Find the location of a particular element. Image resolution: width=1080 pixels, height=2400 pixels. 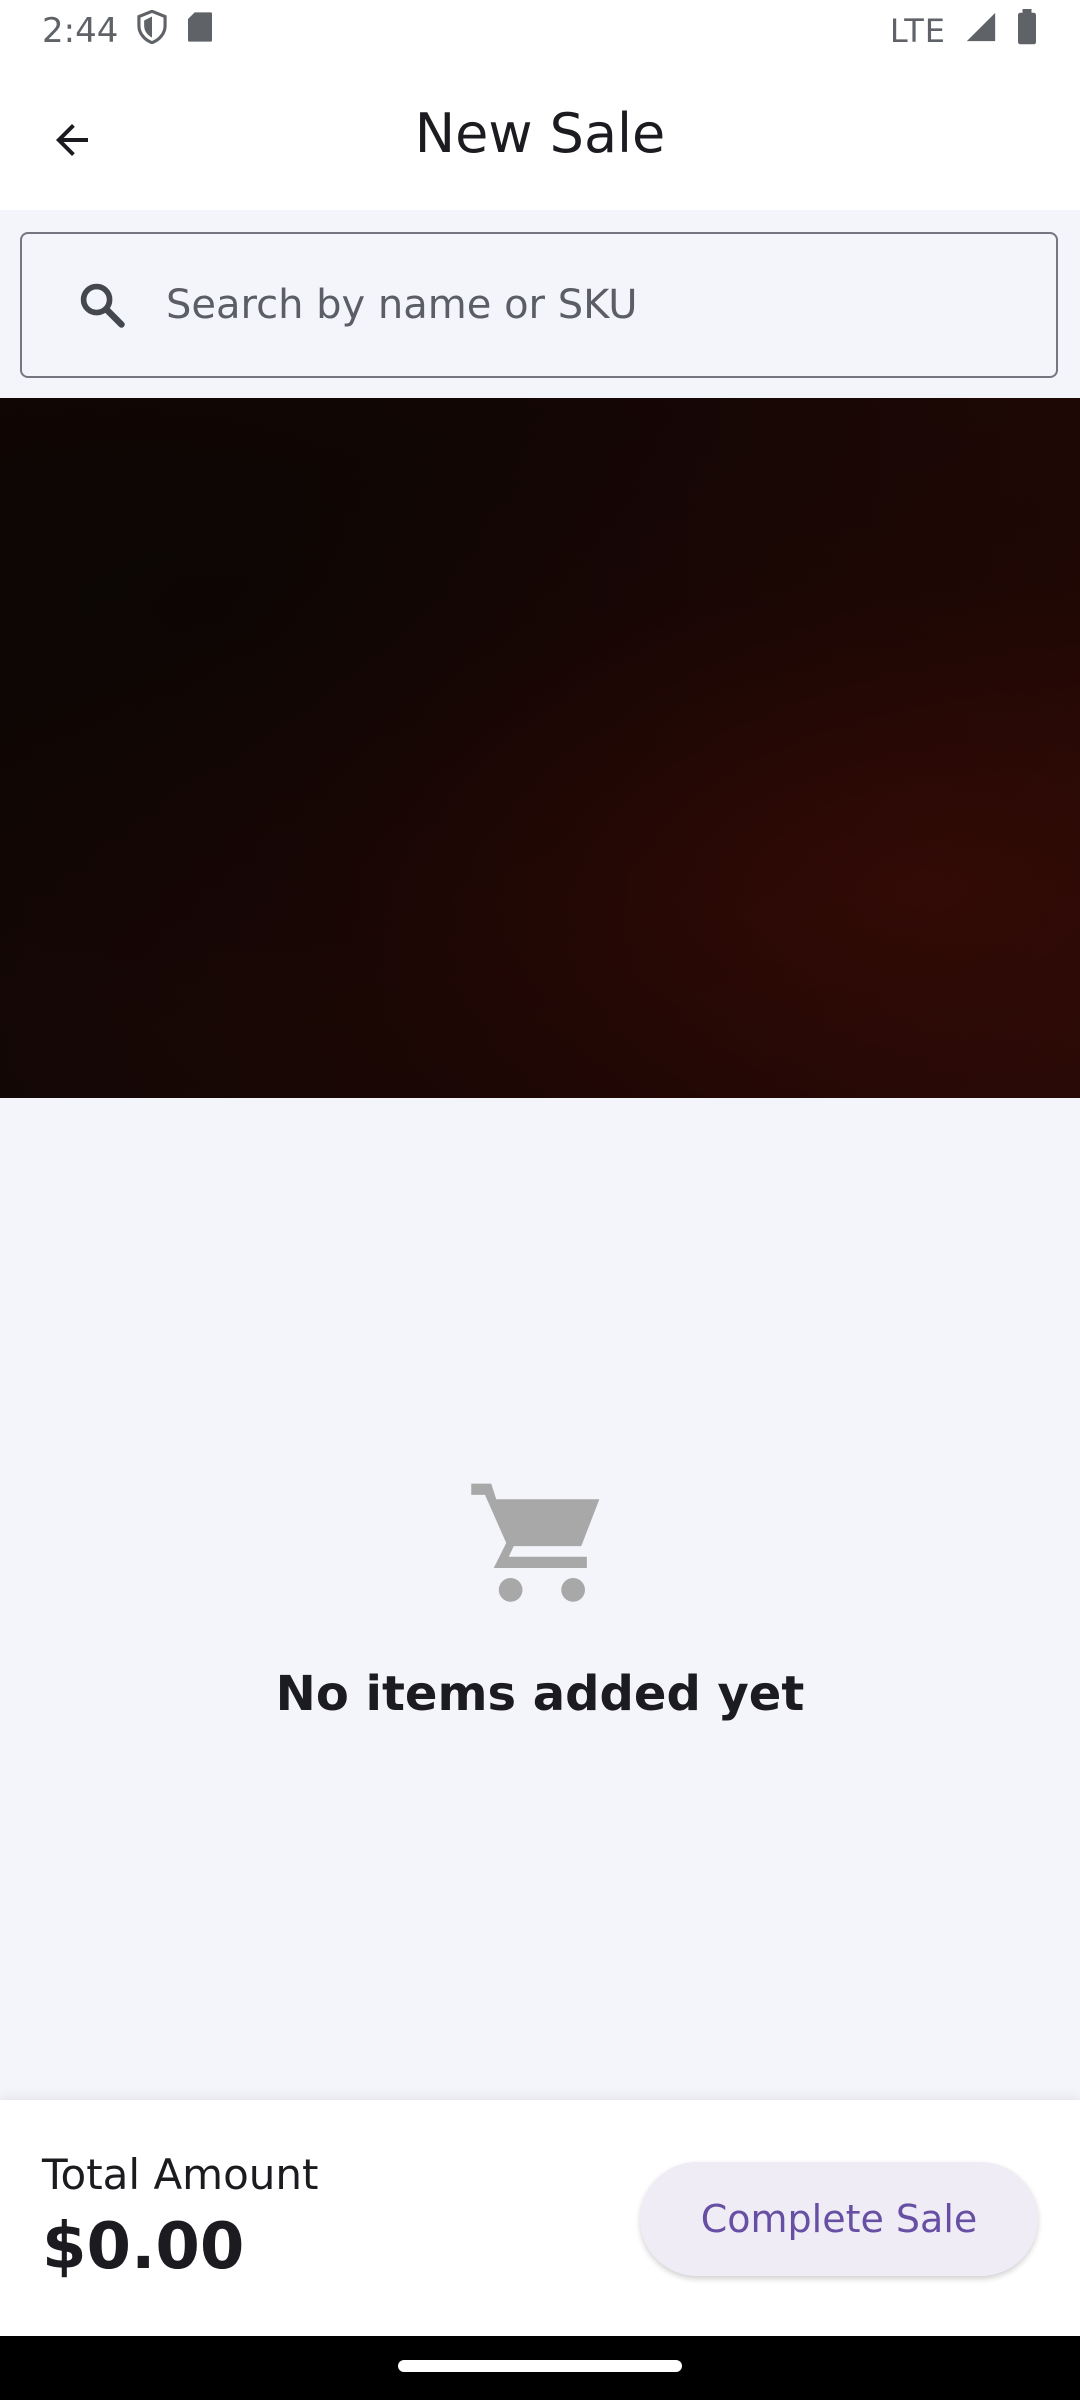

checkout-bar: Total Amount $0.00 Complete Sale is located at coordinates (540, 2218).